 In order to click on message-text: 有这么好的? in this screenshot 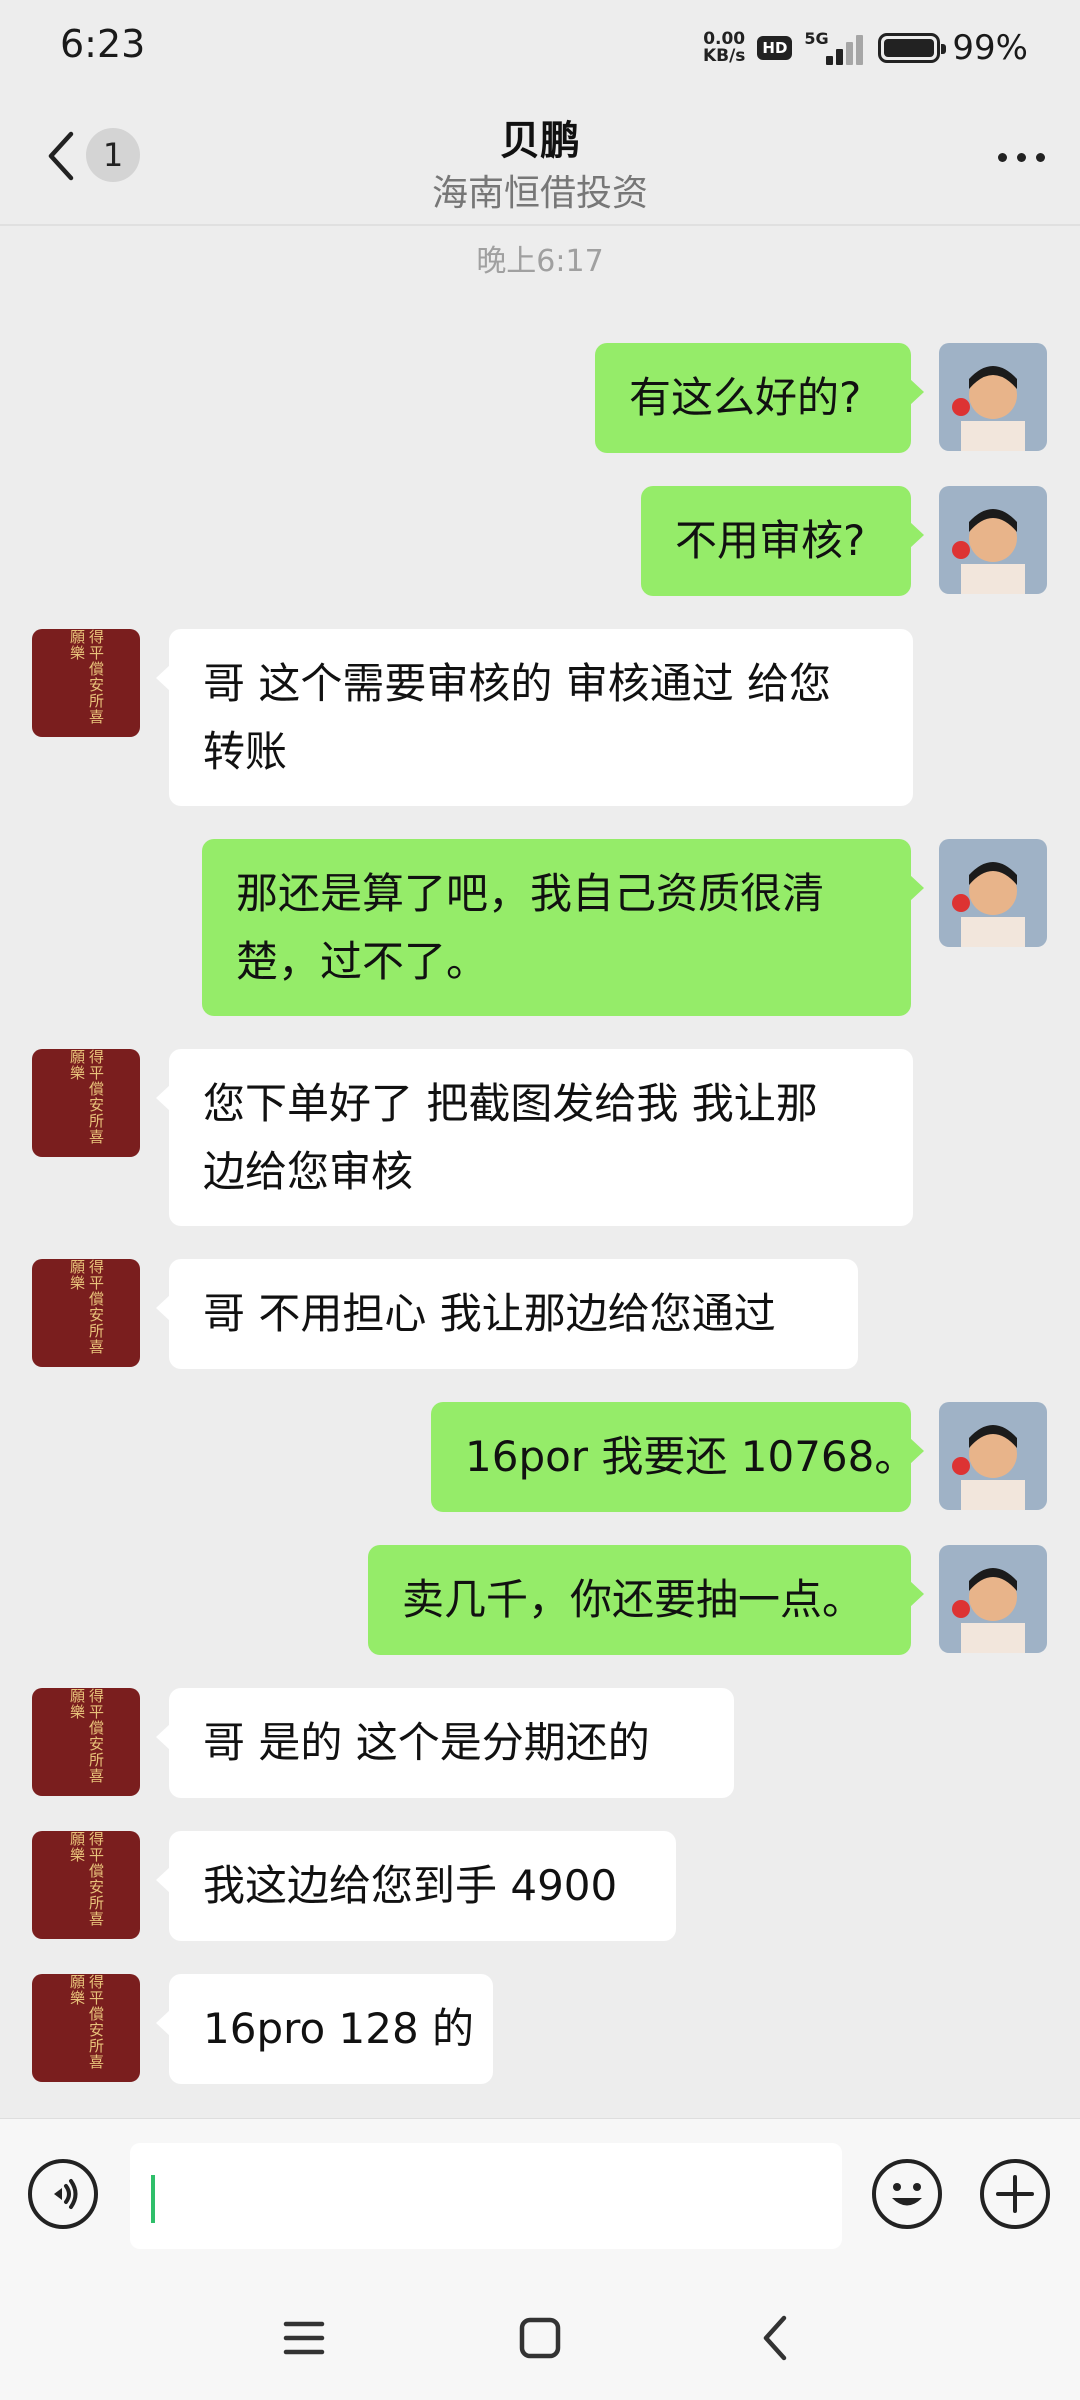, I will do `click(745, 397)`.